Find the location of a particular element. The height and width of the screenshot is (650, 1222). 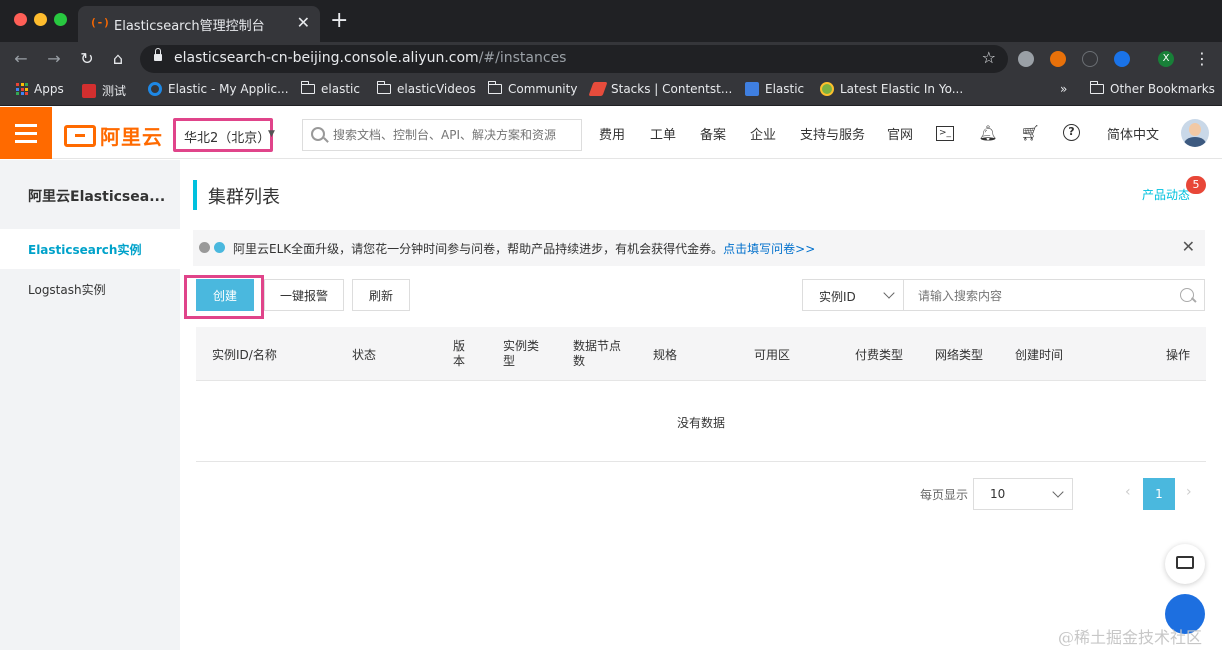

instance-search-input is located at coordinates (1038, 296).